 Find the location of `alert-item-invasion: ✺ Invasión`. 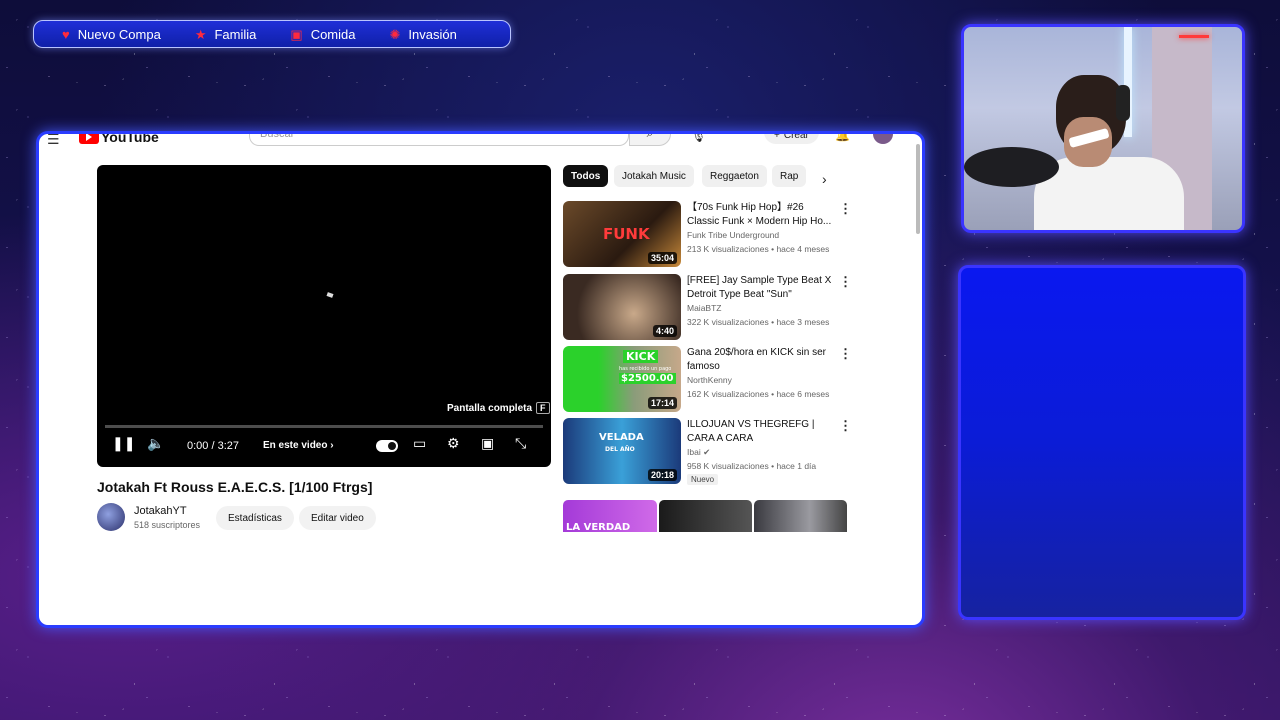

alert-item-invasion: ✺ Invasión is located at coordinates (422, 34).